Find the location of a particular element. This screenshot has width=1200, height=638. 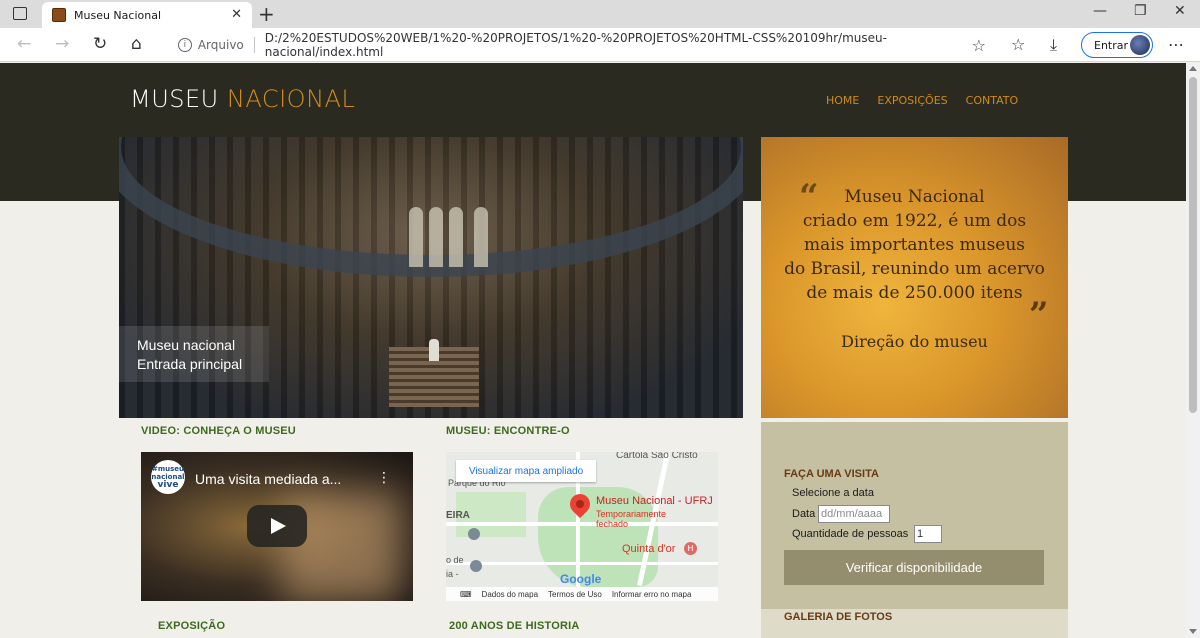

tab-actions-button is located at coordinates (19, 14).